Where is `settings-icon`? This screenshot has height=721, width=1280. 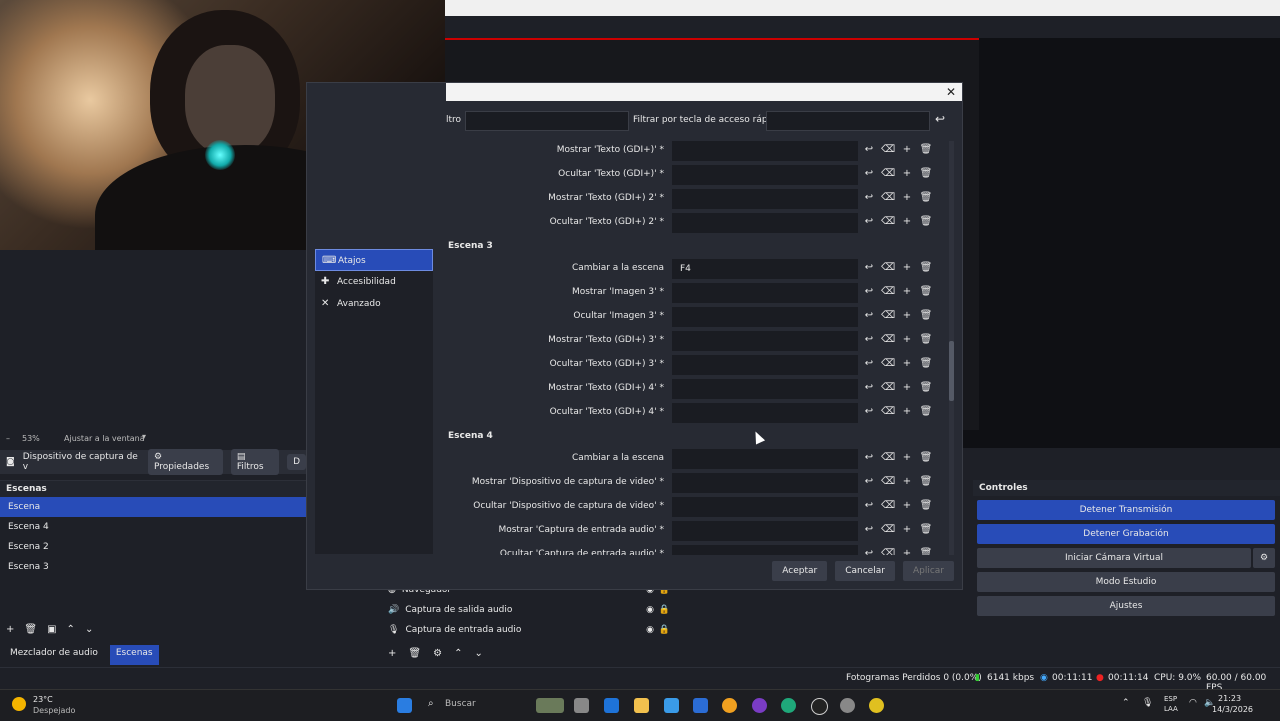 settings-icon is located at coordinates (847, 705).